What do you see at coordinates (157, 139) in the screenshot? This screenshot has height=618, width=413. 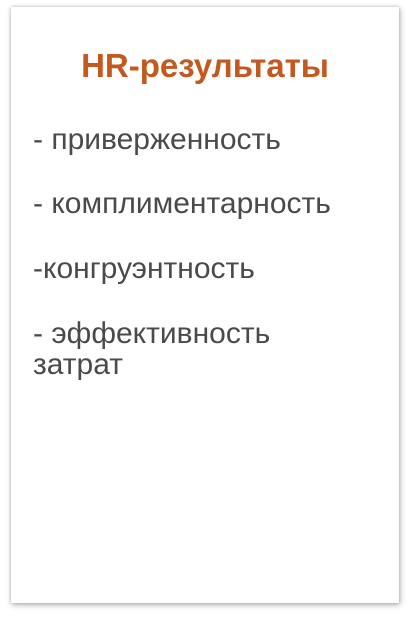 I see `list-item-commitment: - приверженность` at bounding box center [157, 139].